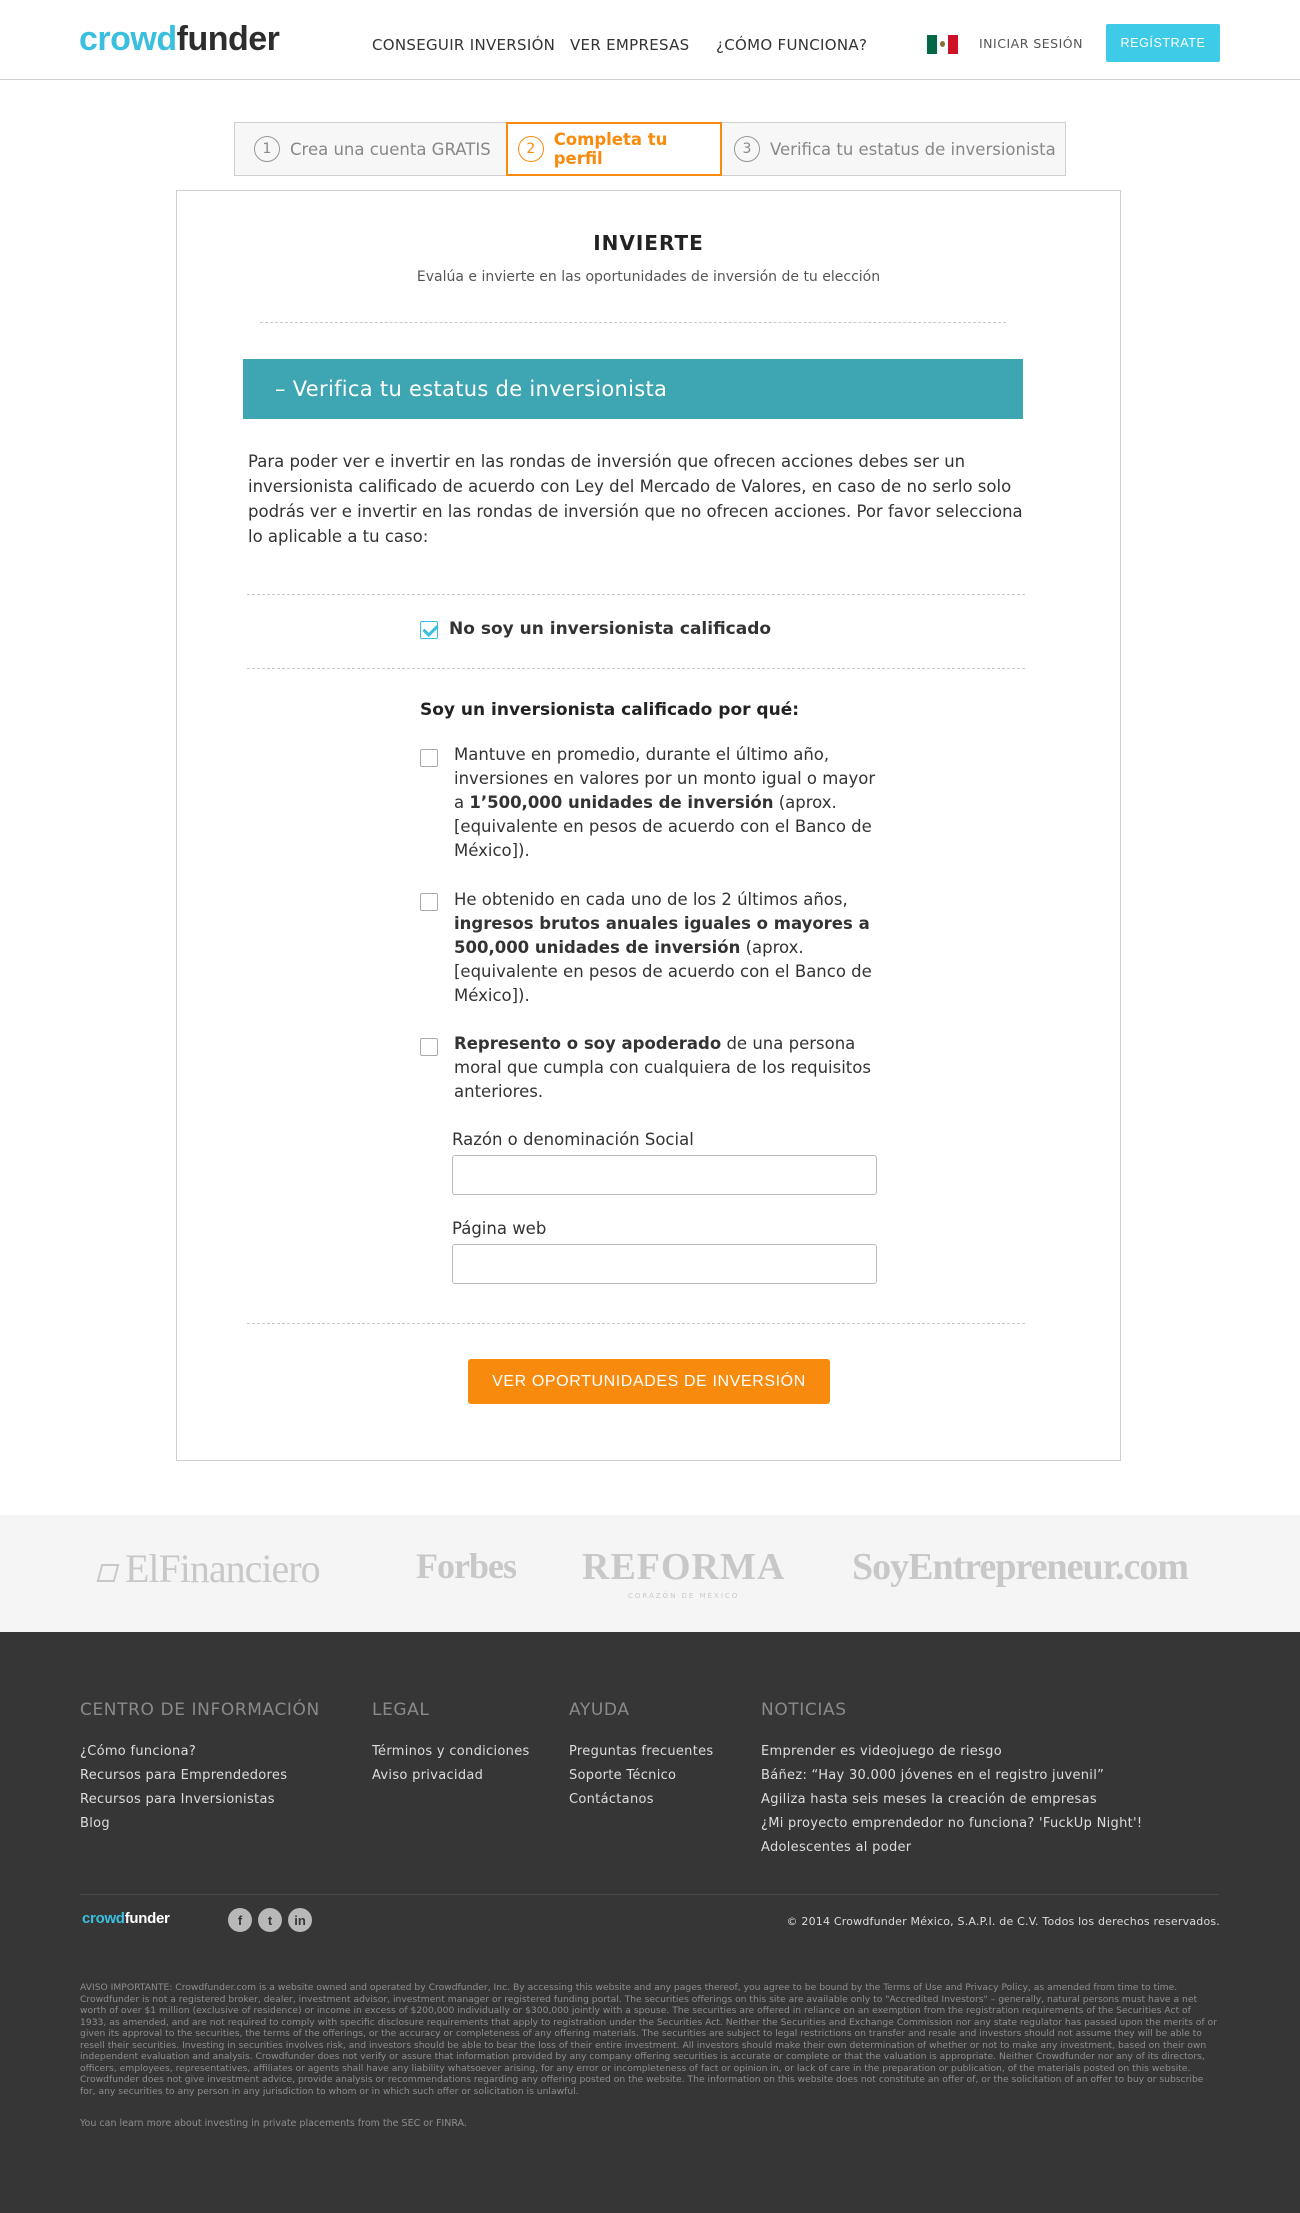  I want to click on crowdfunder-logo: crowdfunder, so click(179, 39).